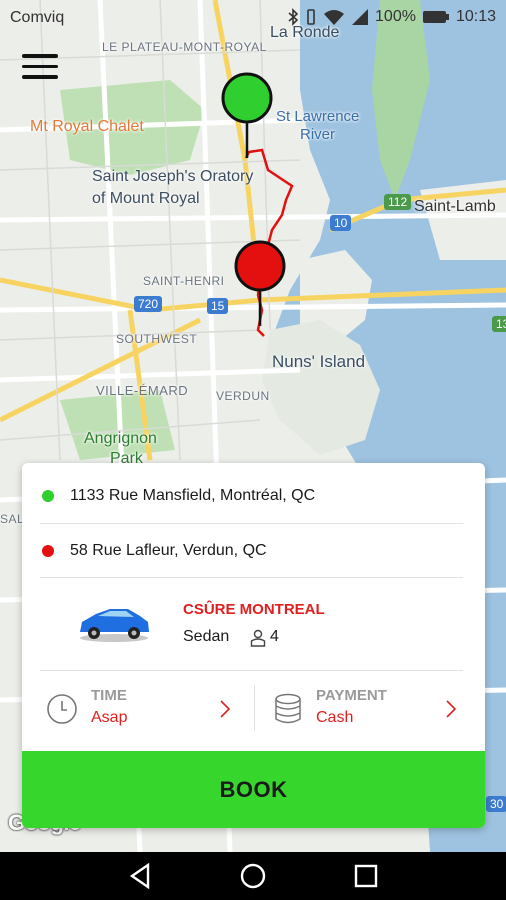  Describe the element at coordinates (251, 577) in the screenshot. I see `divider` at that location.